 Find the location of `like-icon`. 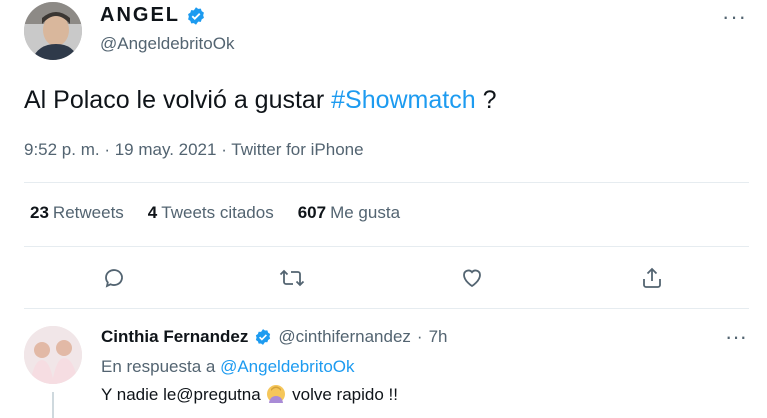

like-icon is located at coordinates (472, 278).